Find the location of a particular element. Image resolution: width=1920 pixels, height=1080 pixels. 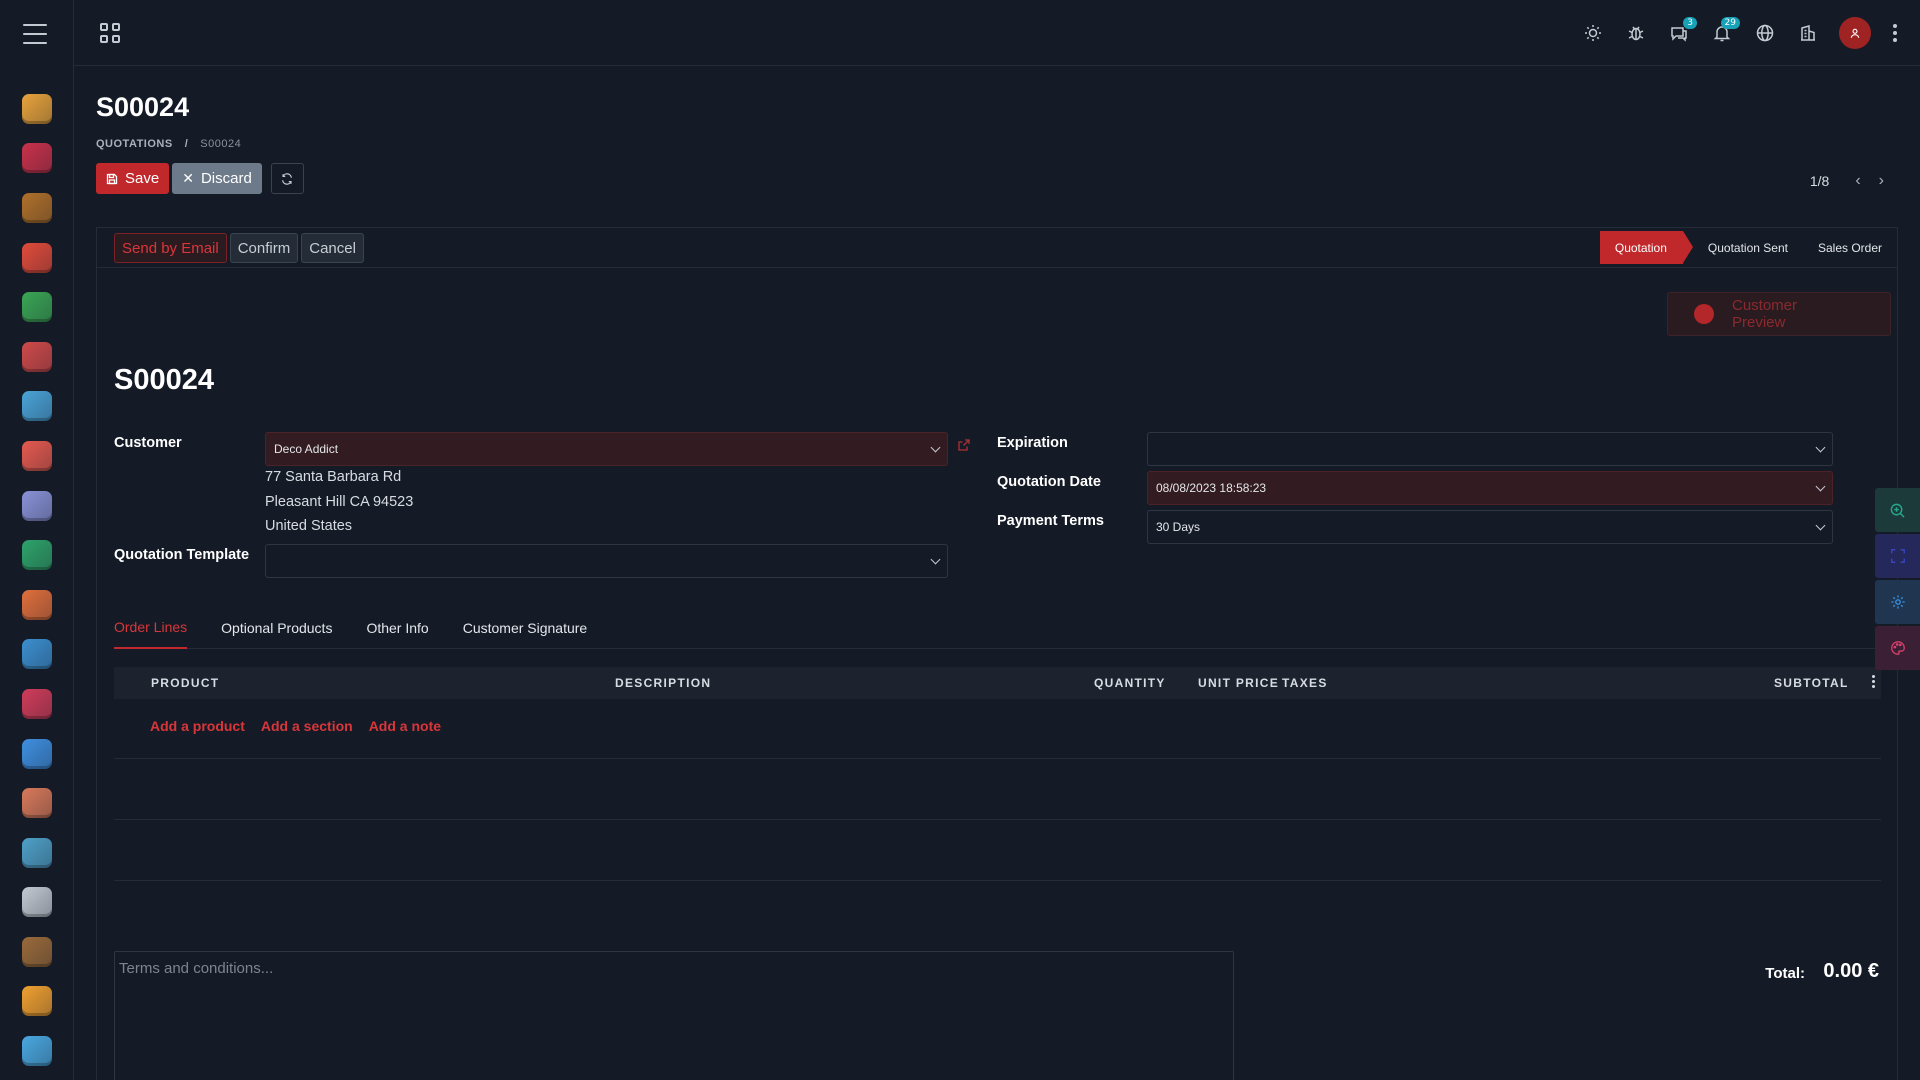

save-icon is located at coordinates (112, 178).